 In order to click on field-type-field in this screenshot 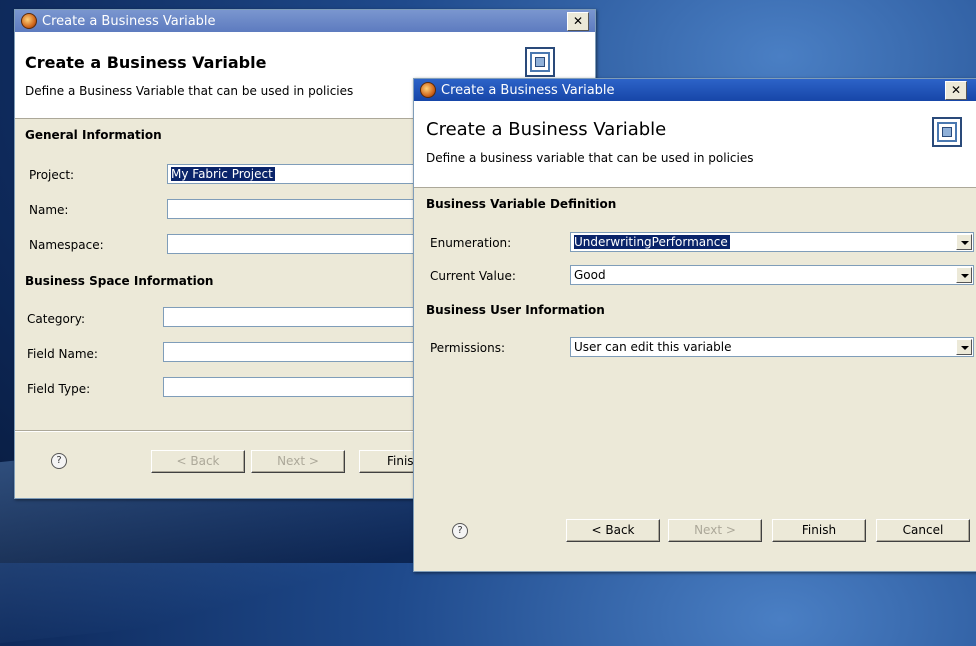, I will do `click(295, 387)`.